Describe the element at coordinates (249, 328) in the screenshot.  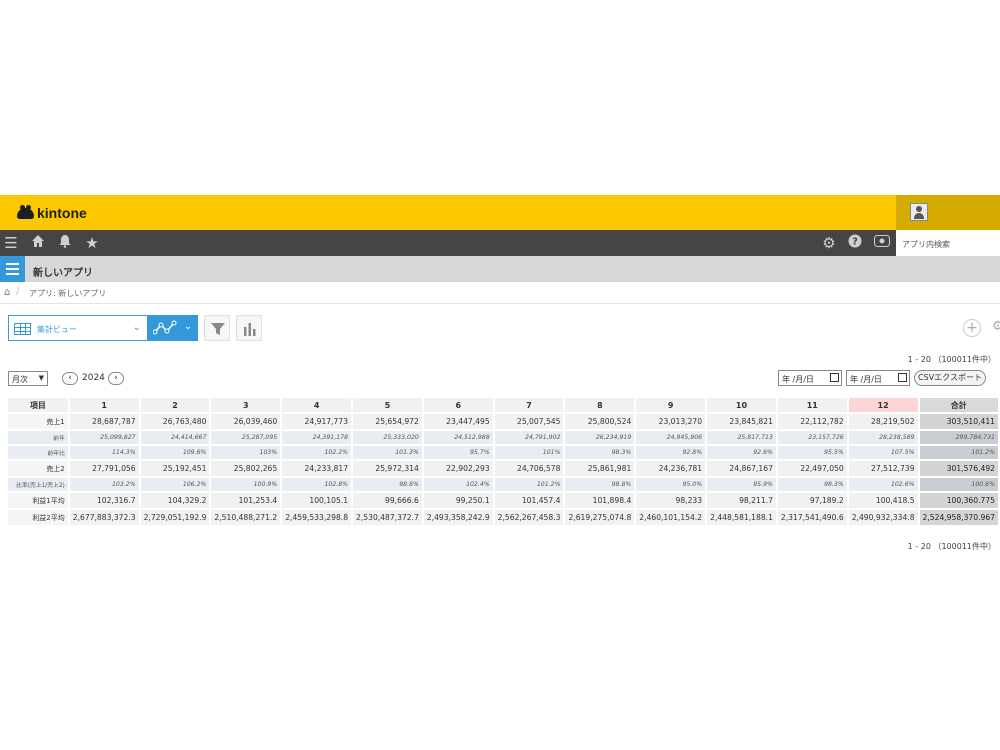
I see `graph-settings-button` at that location.